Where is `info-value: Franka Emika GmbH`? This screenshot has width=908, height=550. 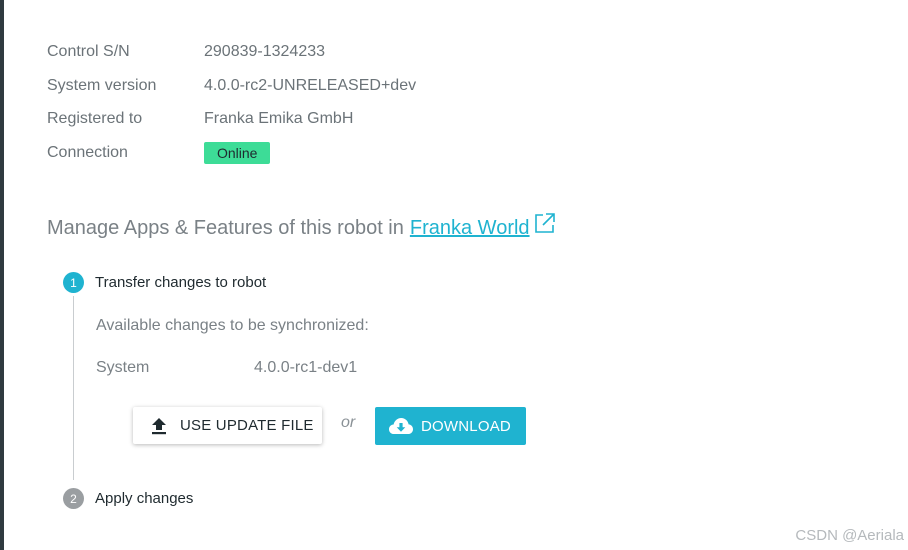 info-value: Franka Emika GmbH is located at coordinates (279, 118).